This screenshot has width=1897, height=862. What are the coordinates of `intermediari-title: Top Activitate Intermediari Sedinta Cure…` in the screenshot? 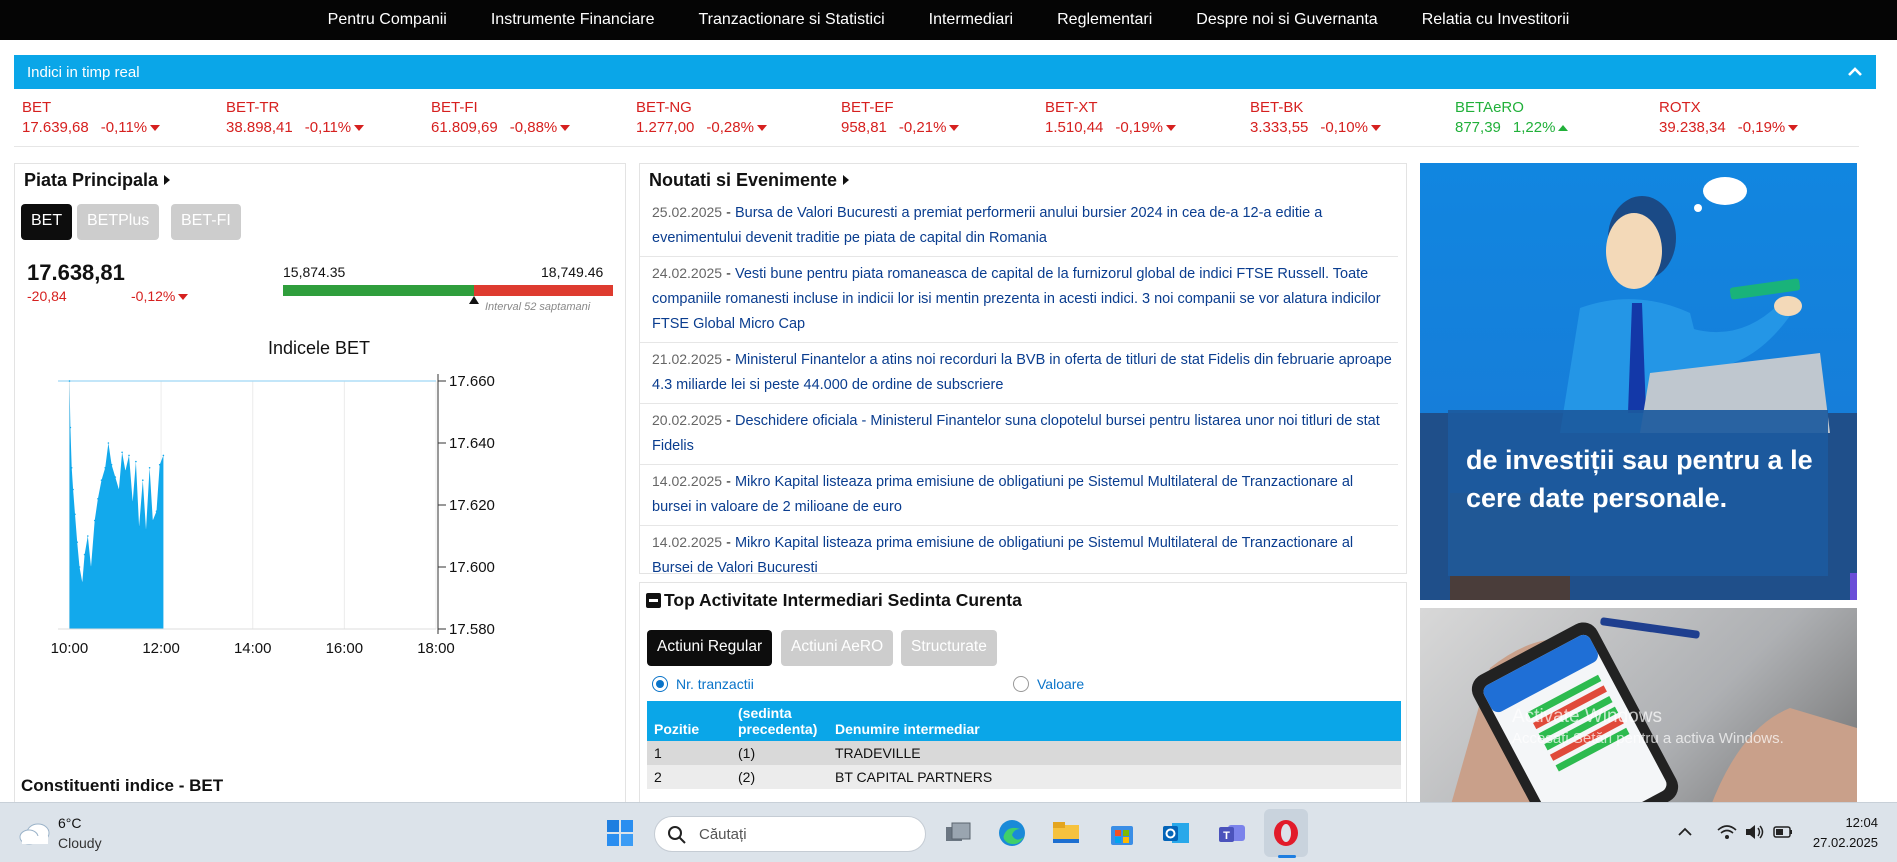 It's located at (834, 600).